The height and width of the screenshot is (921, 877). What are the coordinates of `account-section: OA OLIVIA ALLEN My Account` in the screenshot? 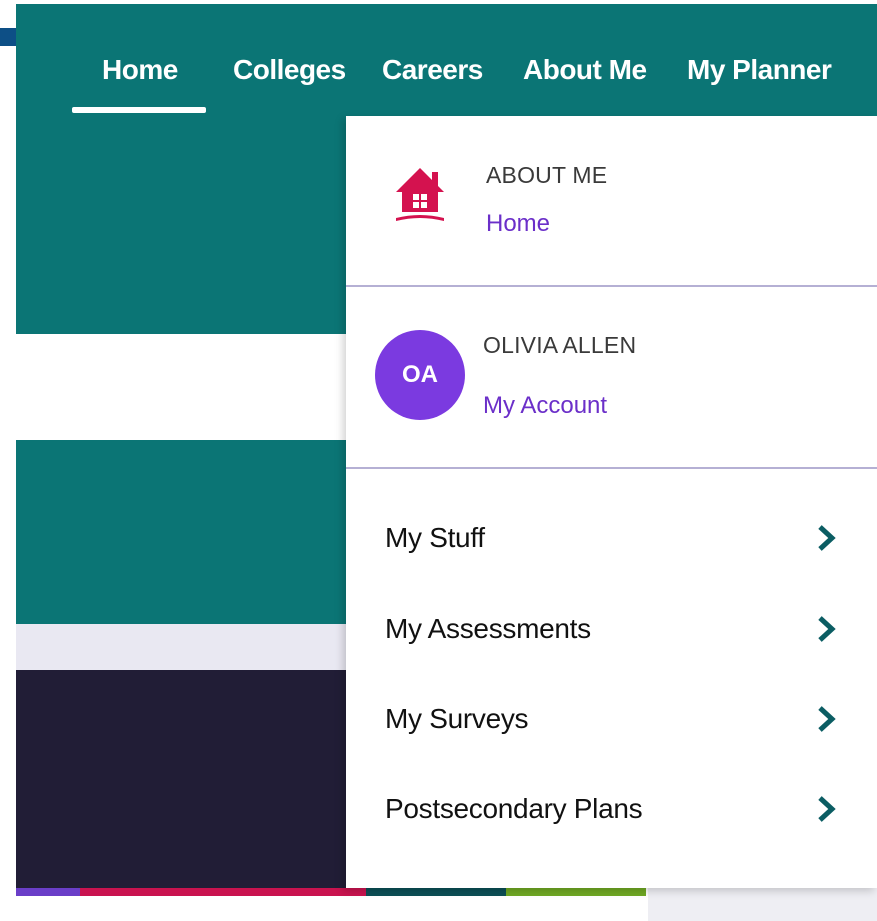 It's located at (611, 377).